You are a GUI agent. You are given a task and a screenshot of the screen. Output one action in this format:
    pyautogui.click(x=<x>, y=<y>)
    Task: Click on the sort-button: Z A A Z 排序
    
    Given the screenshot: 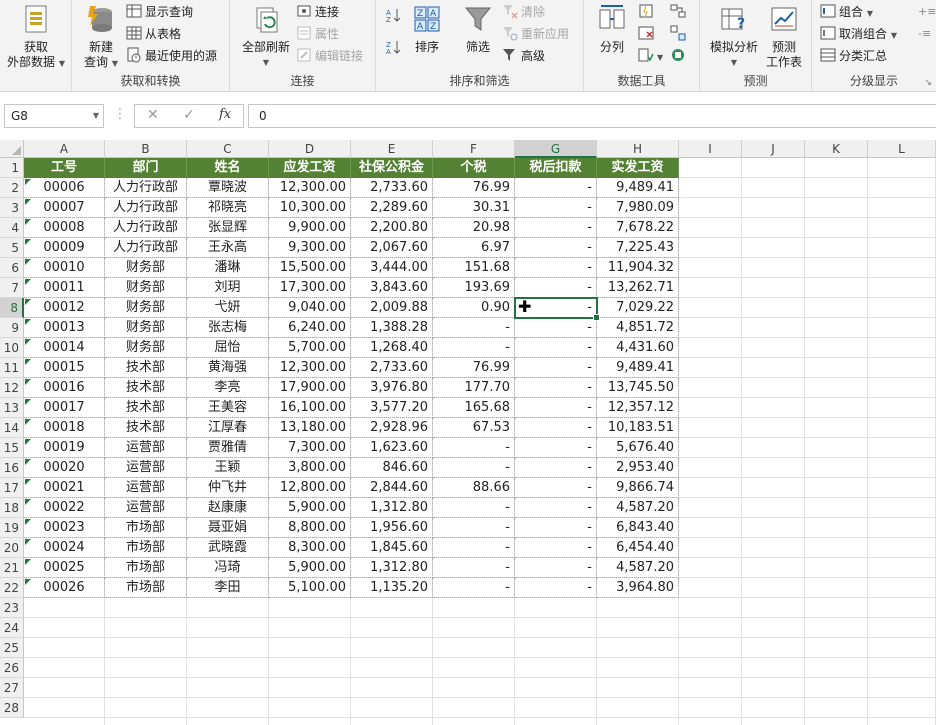 What is the action you would take?
    pyautogui.click(x=427, y=29)
    